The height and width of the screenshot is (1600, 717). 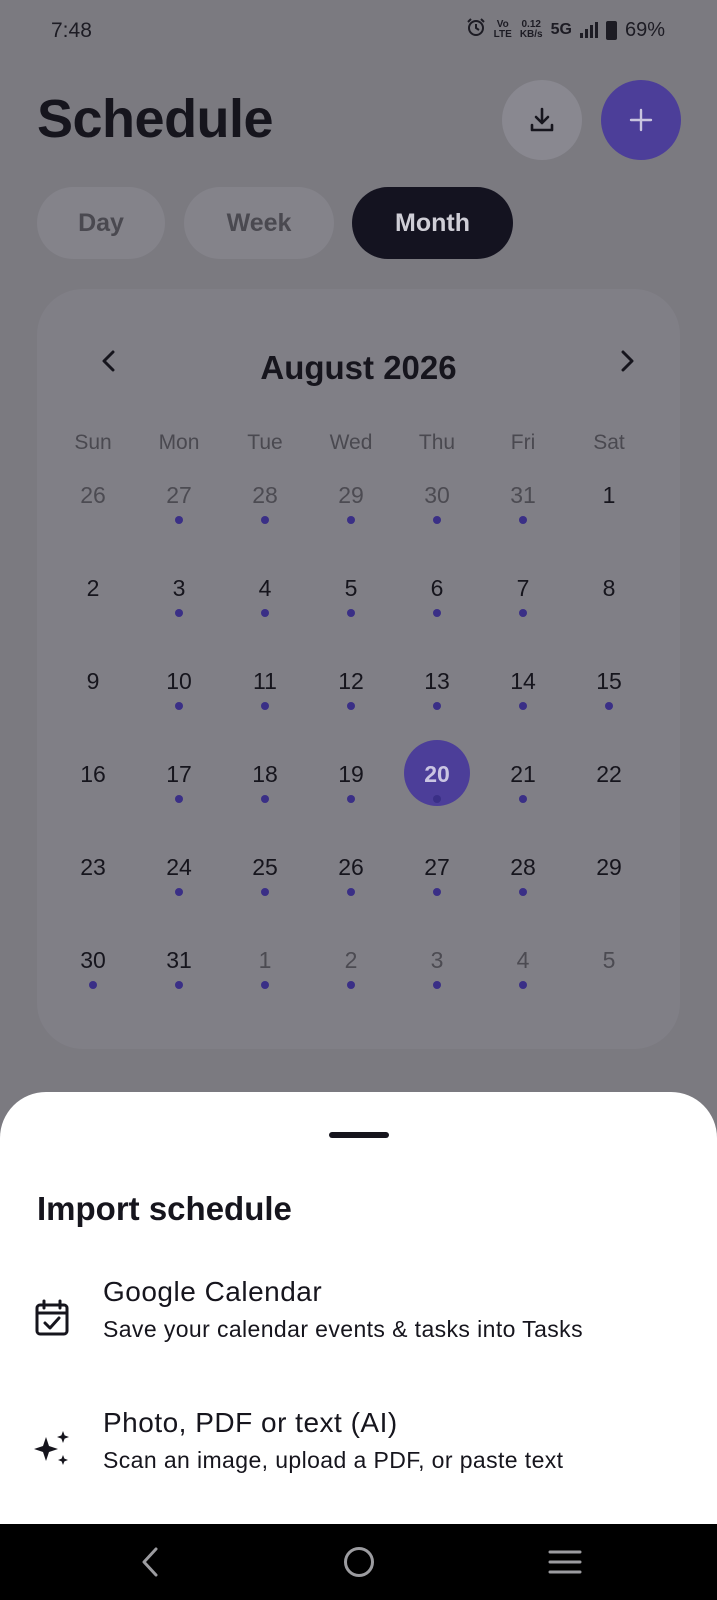 I want to click on plus-icon, so click(x=641, y=120).